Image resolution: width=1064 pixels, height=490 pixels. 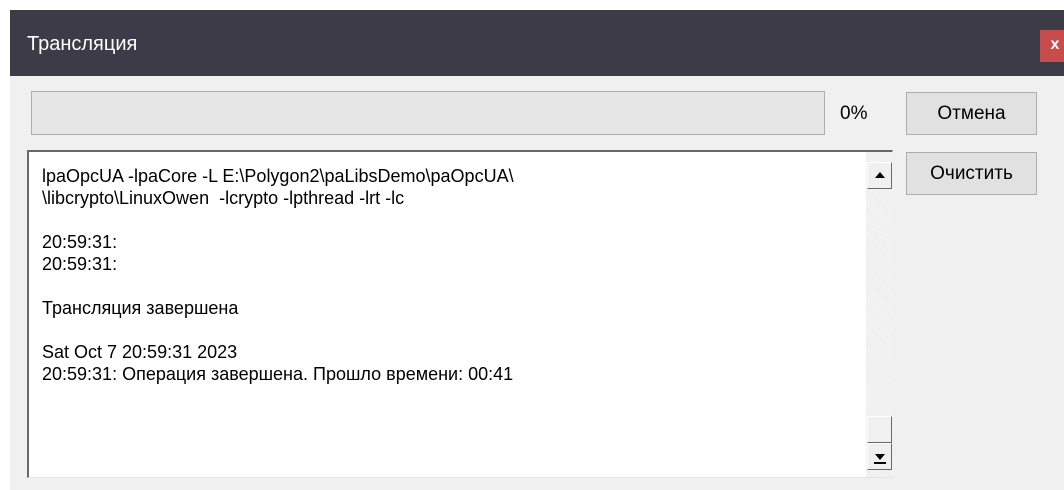 I want to click on scroll-down-button, so click(x=879, y=456).